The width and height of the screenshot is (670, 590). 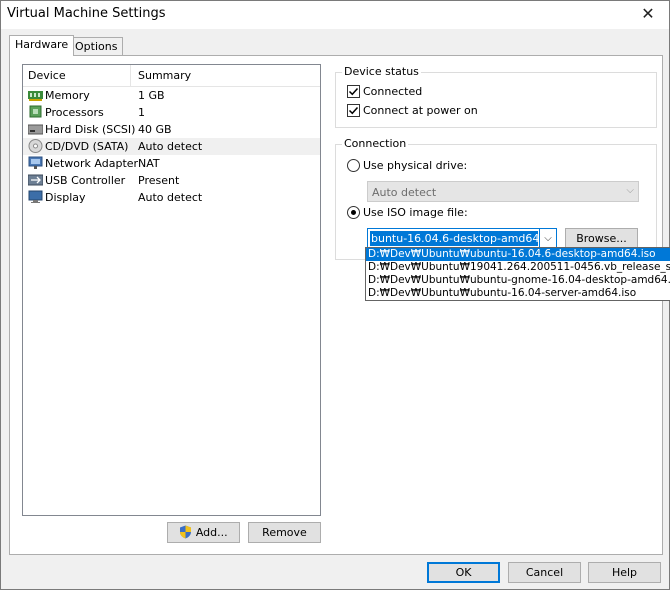 What do you see at coordinates (155, 129) in the screenshot?
I see `device-summary: 40 GB` at bounding box center [155, 129].